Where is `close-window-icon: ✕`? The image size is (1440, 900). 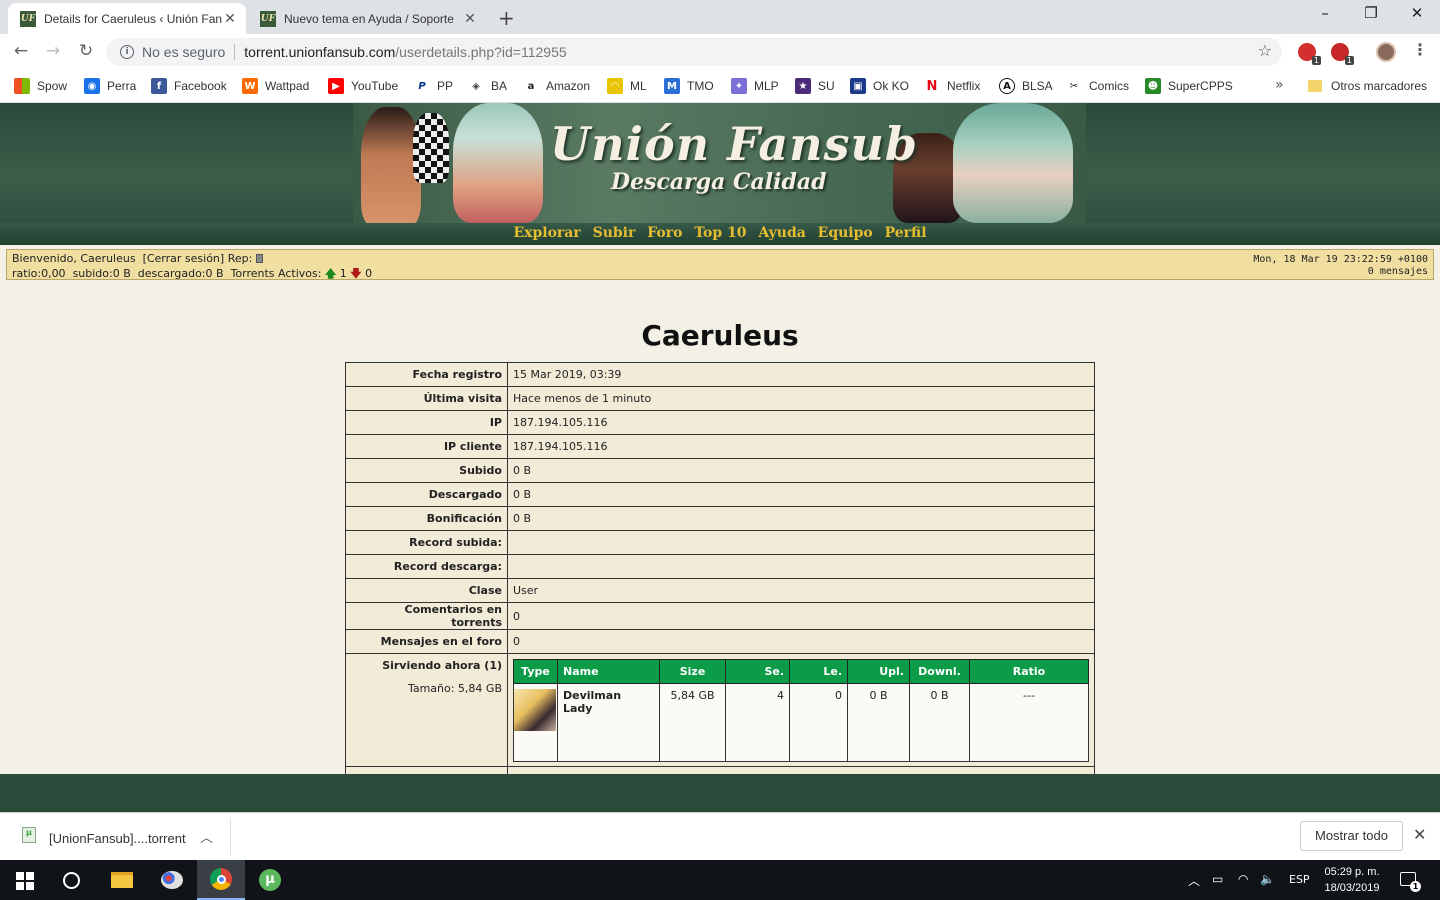
close-window-icon: ✕ is located at coordinates (1417, 16).